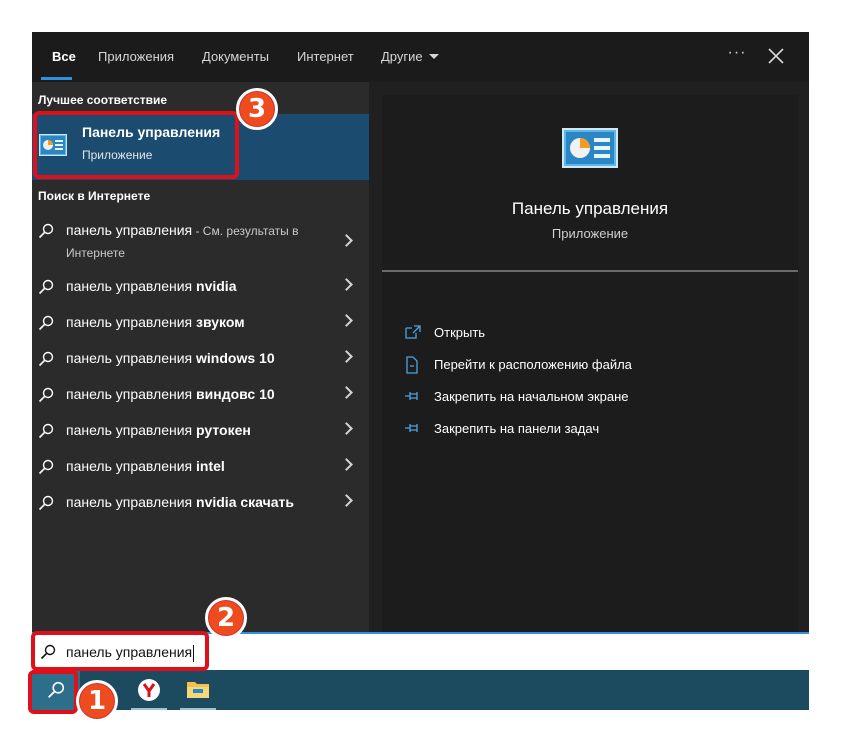  I want to click on control-panel-icon, so click(590, 148).